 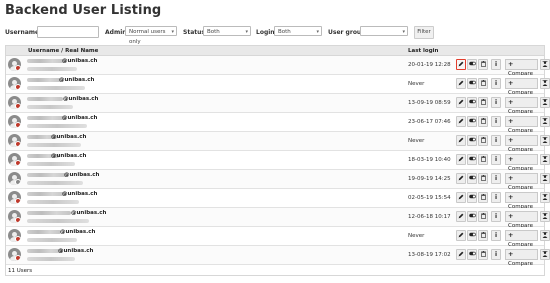 I want to click on login-select: Both ▾, so click(x=298, y=31).